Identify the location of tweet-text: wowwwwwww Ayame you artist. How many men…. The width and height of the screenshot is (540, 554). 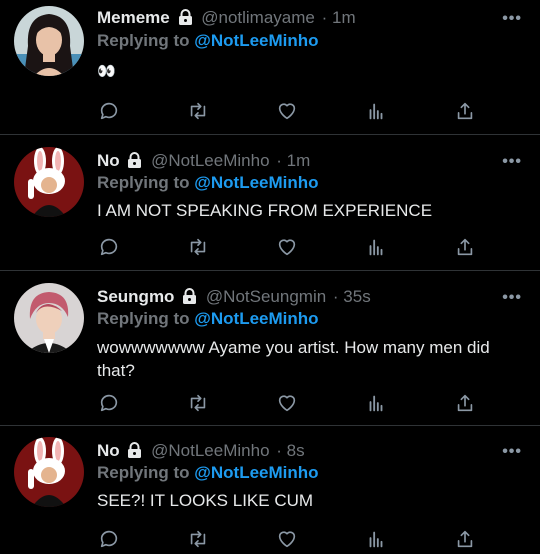
(293, 359).